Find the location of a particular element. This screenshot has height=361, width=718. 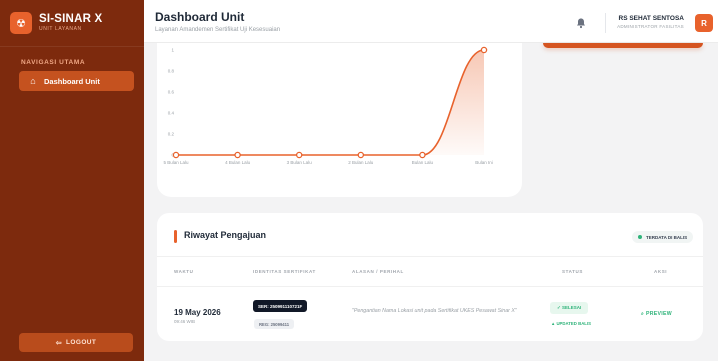

logout-button: ⇦ LOGOUT is located at coordinates (76, 342).